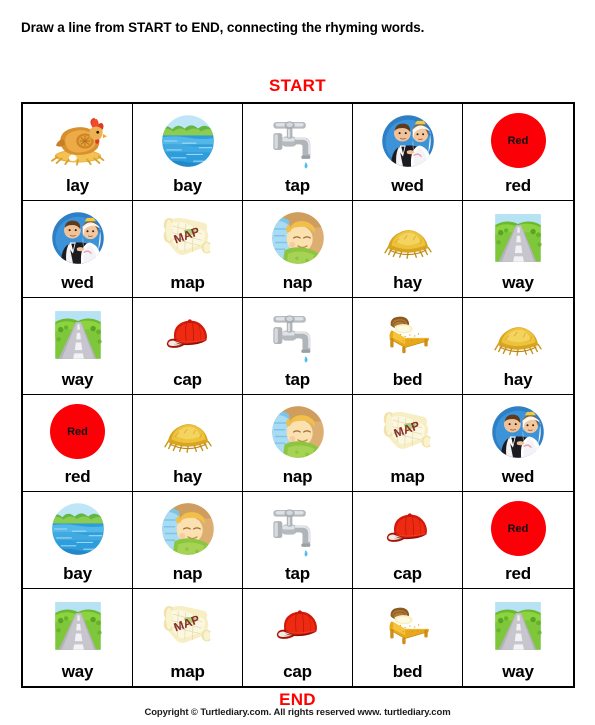 This screenshot has height=725, width=595. I want to click on grid-cell-r1c1: lay, so click(78, 152).